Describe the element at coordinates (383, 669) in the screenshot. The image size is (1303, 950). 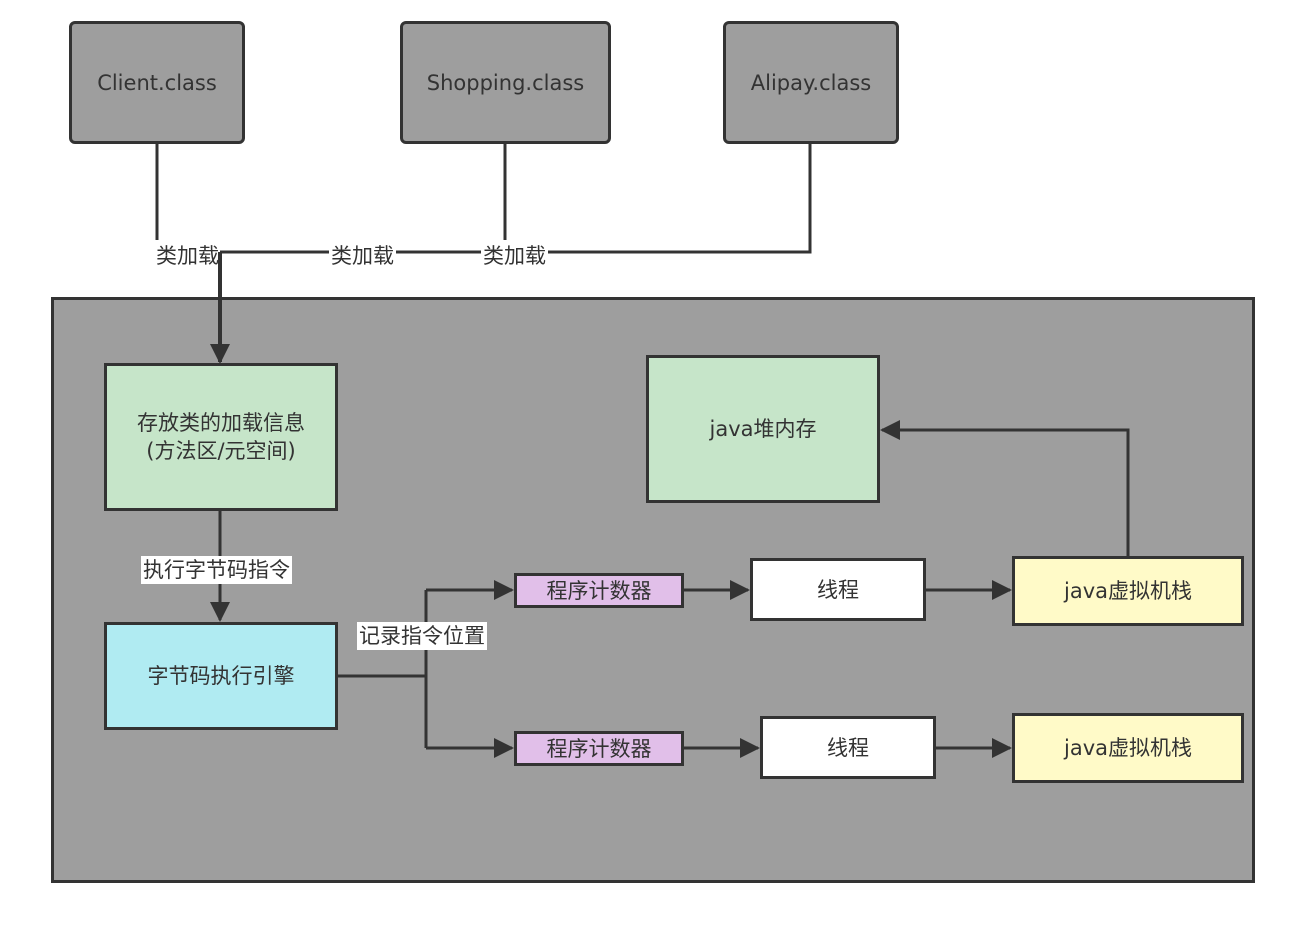
I see `edge-engine-out` at that location.